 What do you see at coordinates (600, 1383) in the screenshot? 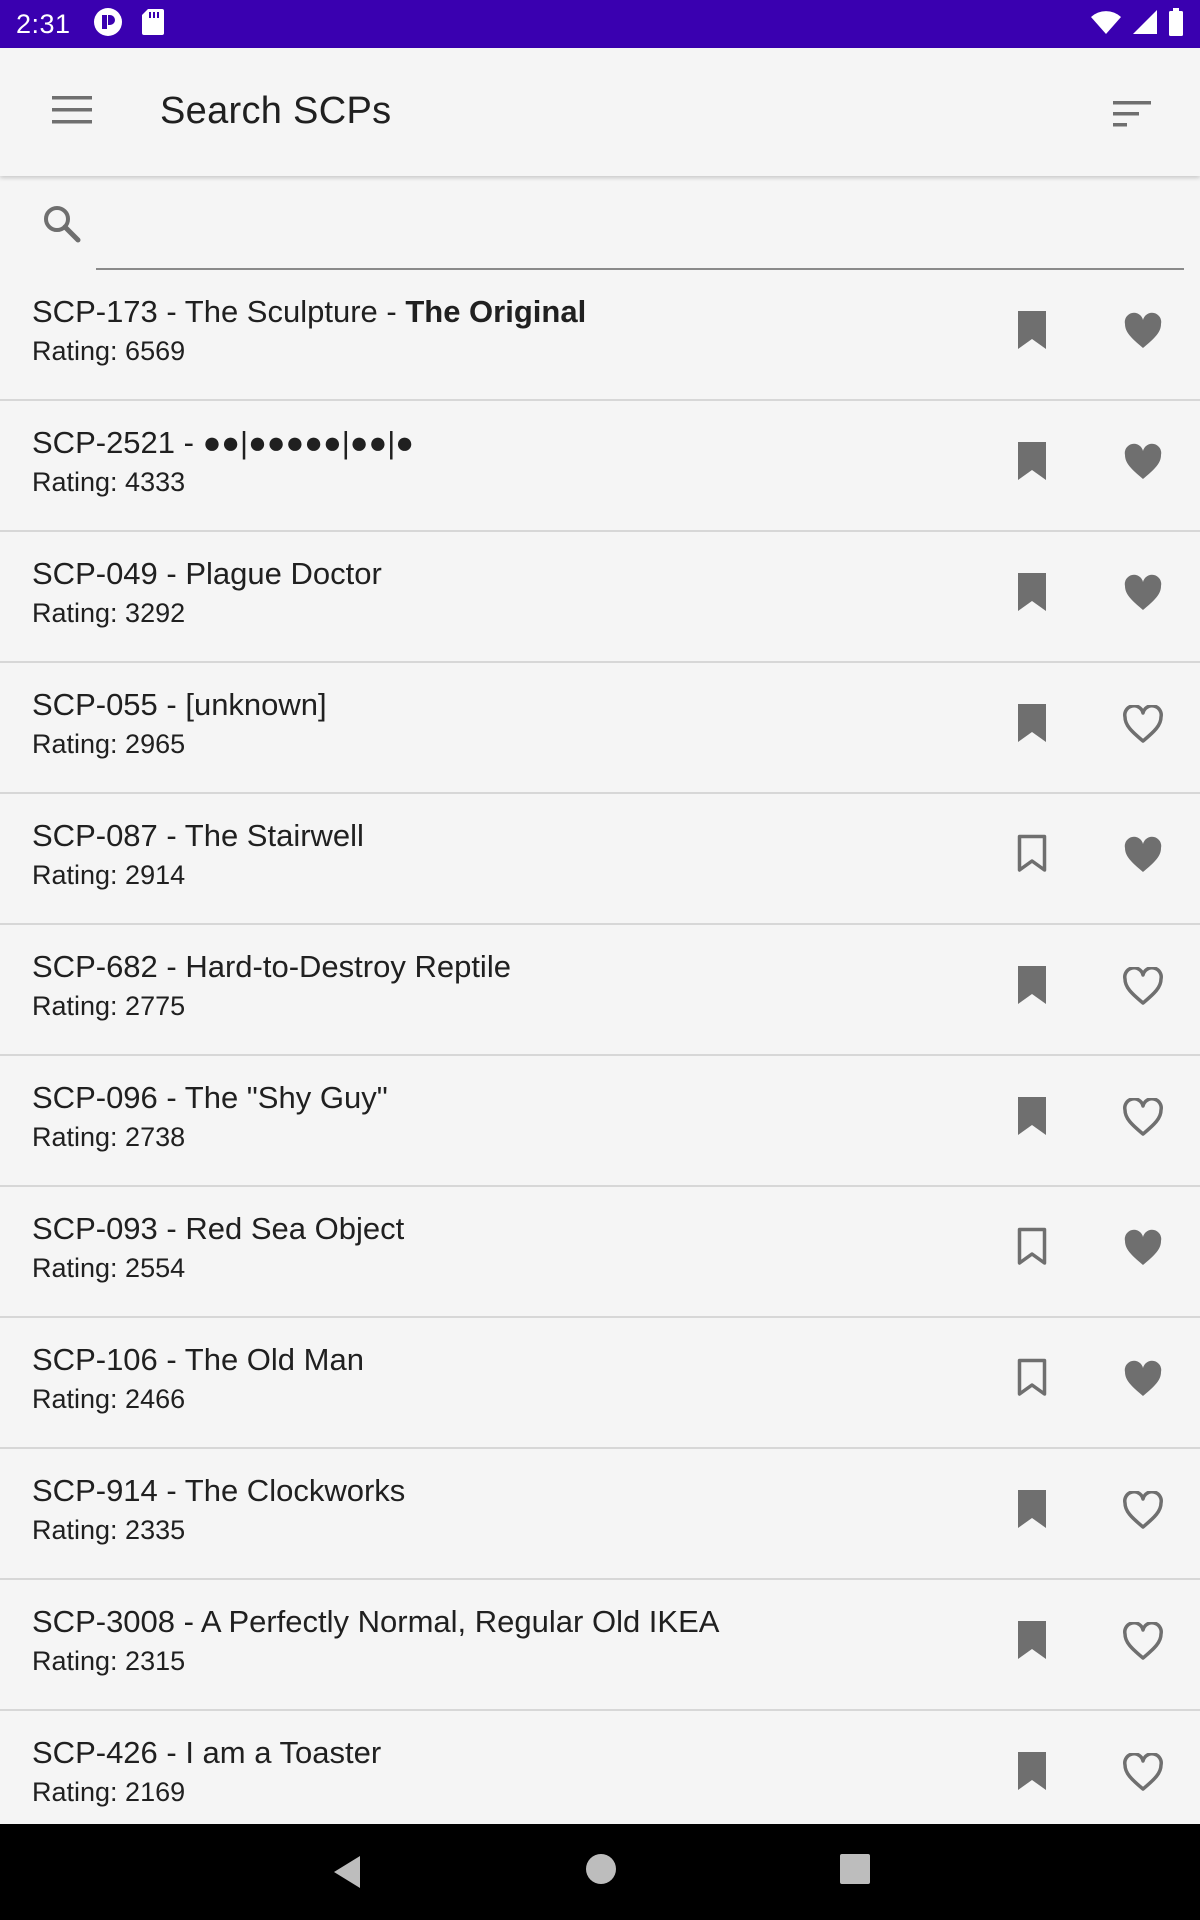
I see `list-item: SCP-106 - The Old Man Rating: 2466` at bounding box center [600, 1383].